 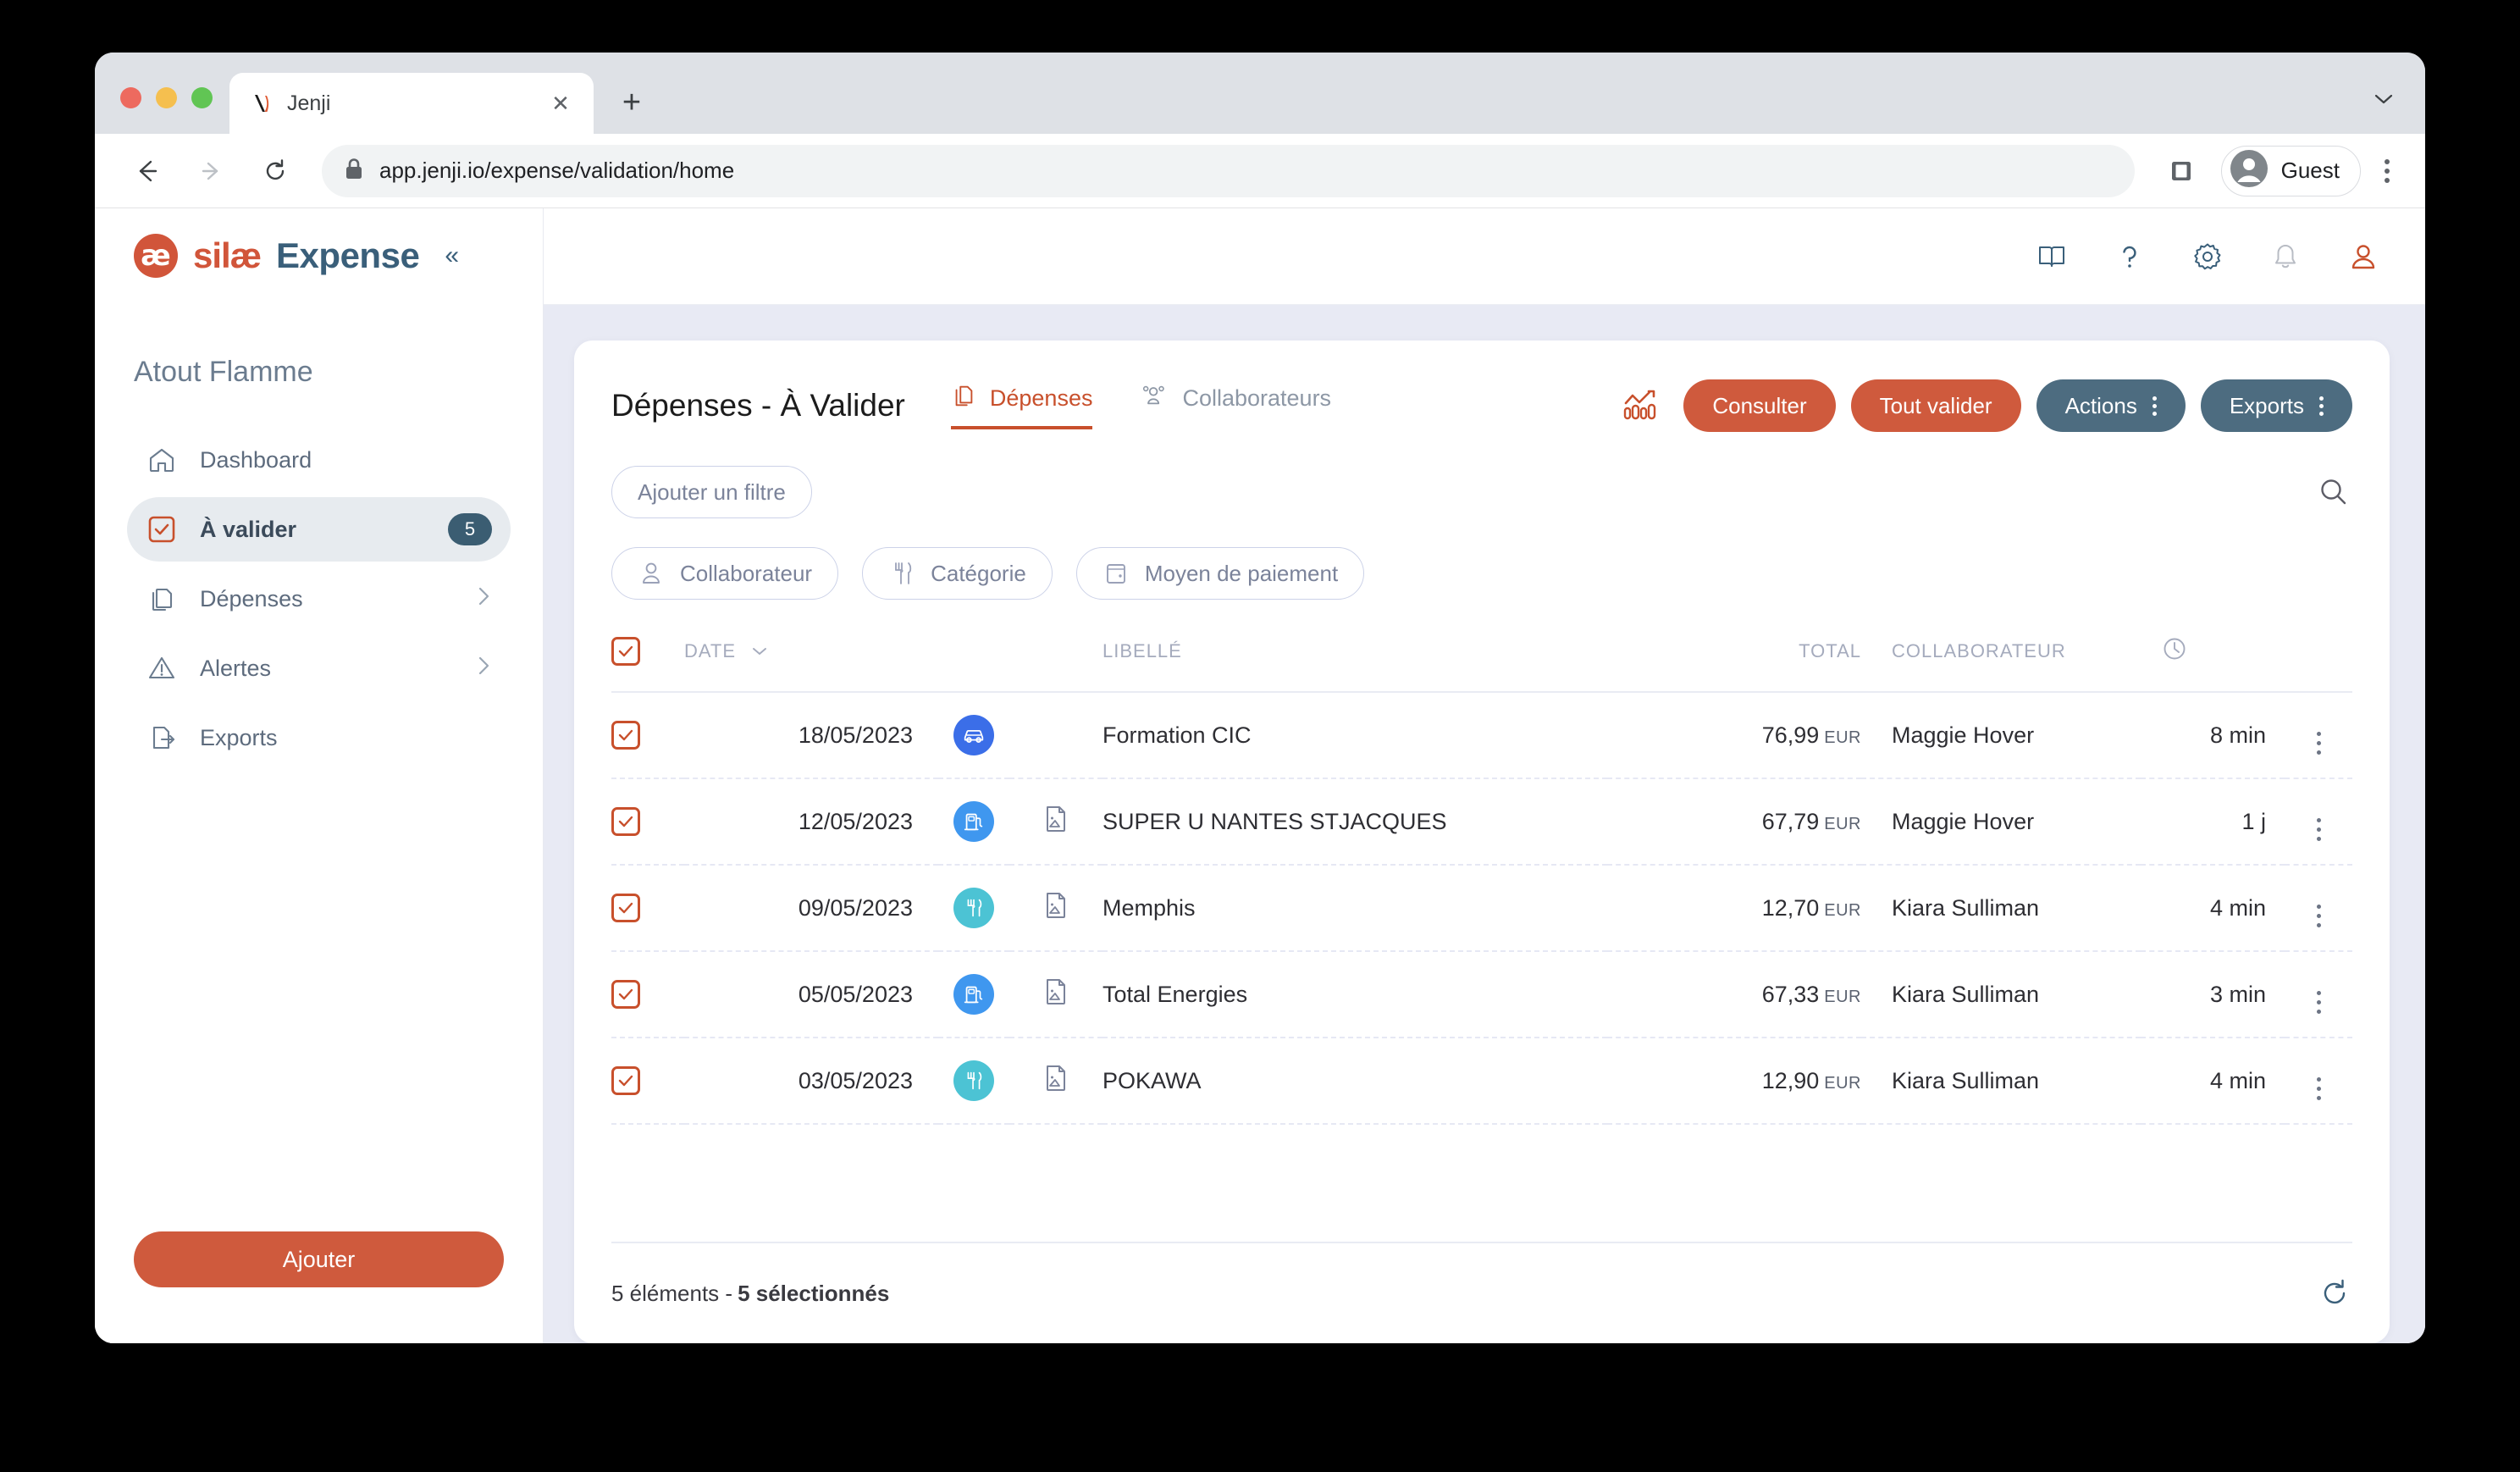 I want to click on minimize-window-button, so click(x=166, y=97).